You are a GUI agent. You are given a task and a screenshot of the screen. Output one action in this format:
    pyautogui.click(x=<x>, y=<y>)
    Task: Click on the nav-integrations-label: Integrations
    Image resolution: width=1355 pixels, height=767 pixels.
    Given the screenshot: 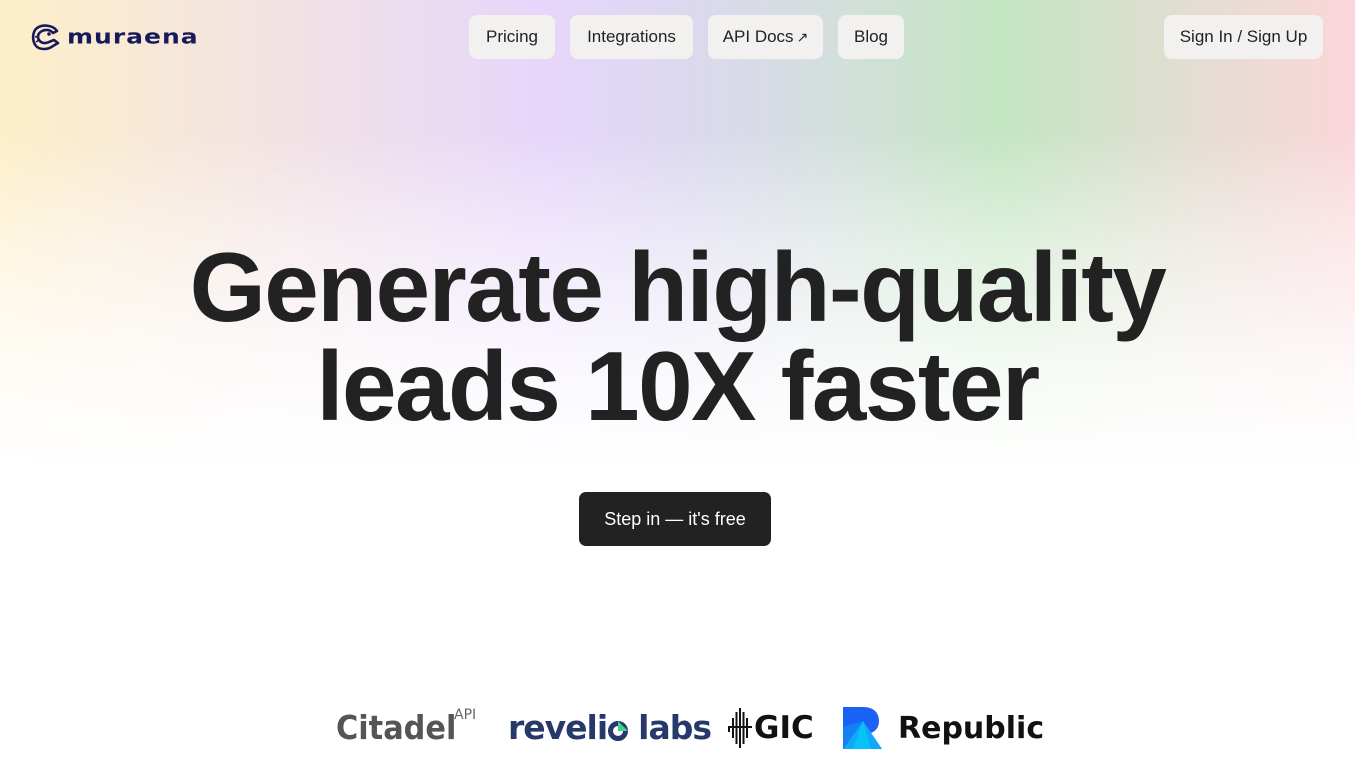 What is the action you would take?
    pyautogui.click(x=631, y=36)
    